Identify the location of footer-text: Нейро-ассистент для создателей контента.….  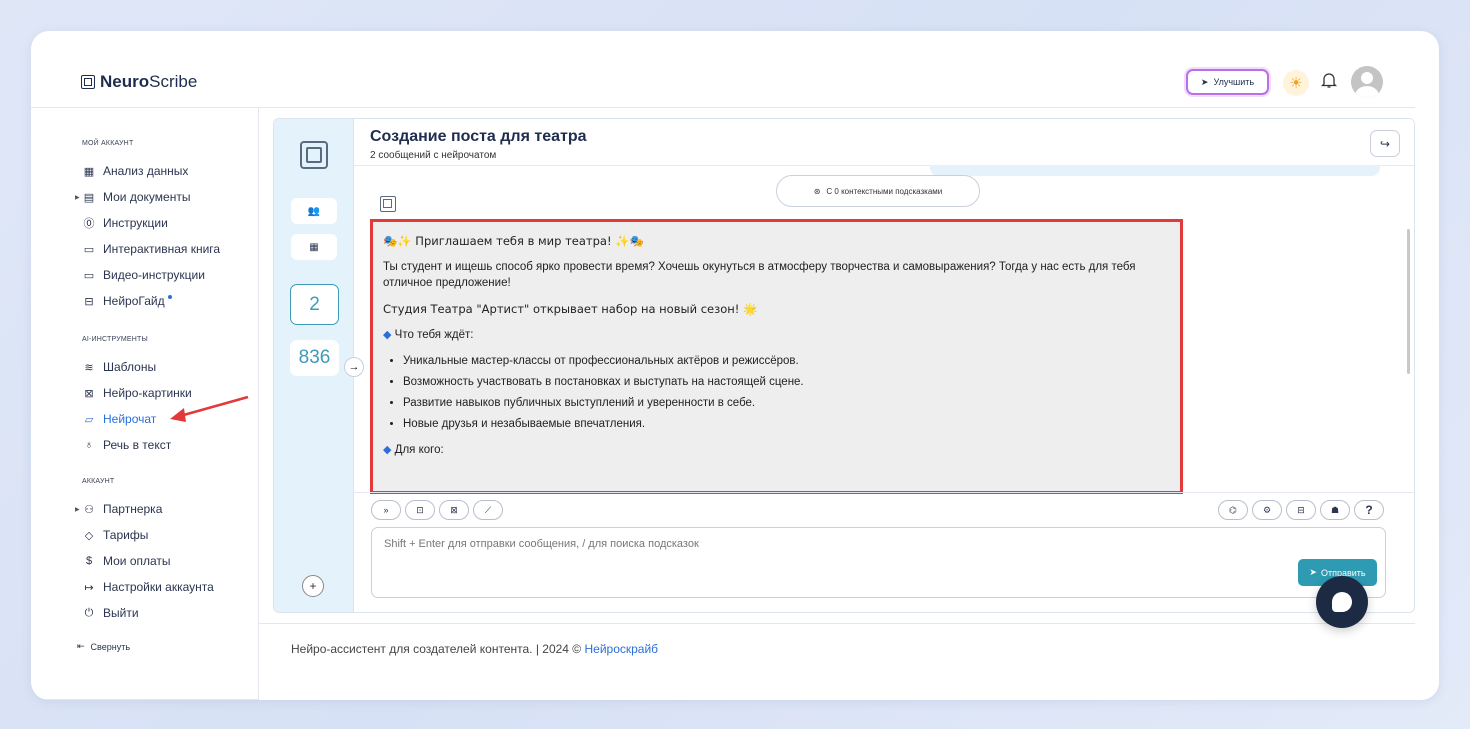
(475, 649).